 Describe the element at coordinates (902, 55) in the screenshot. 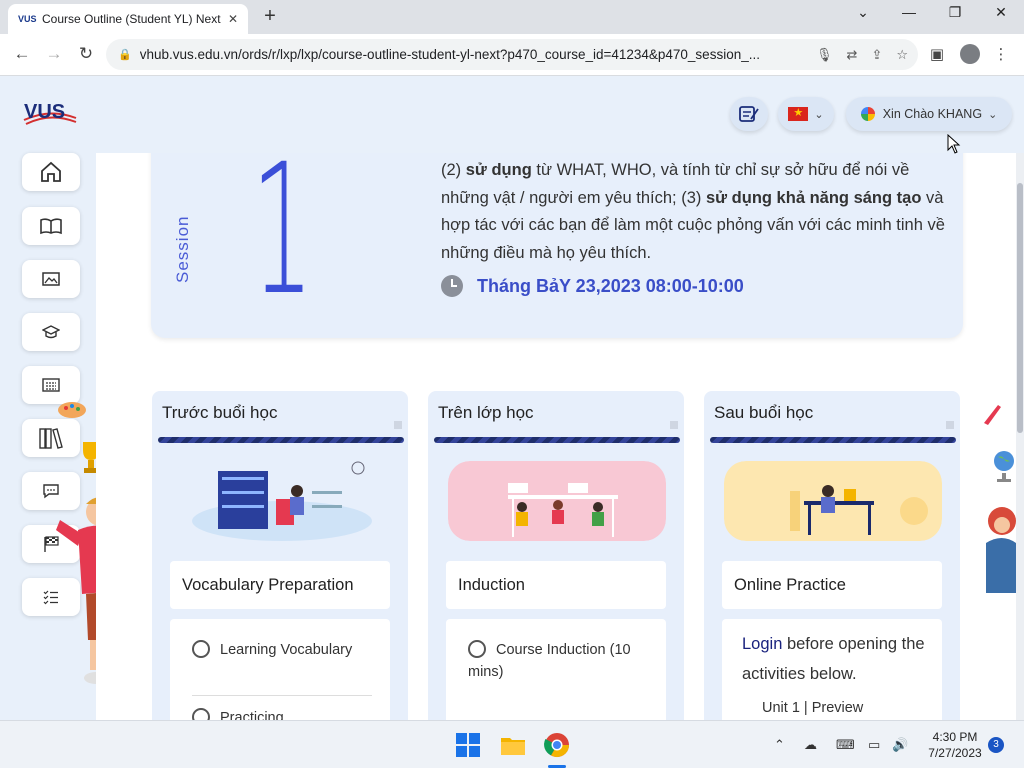

I see `bookmark-star-icon: ☆` at that location.